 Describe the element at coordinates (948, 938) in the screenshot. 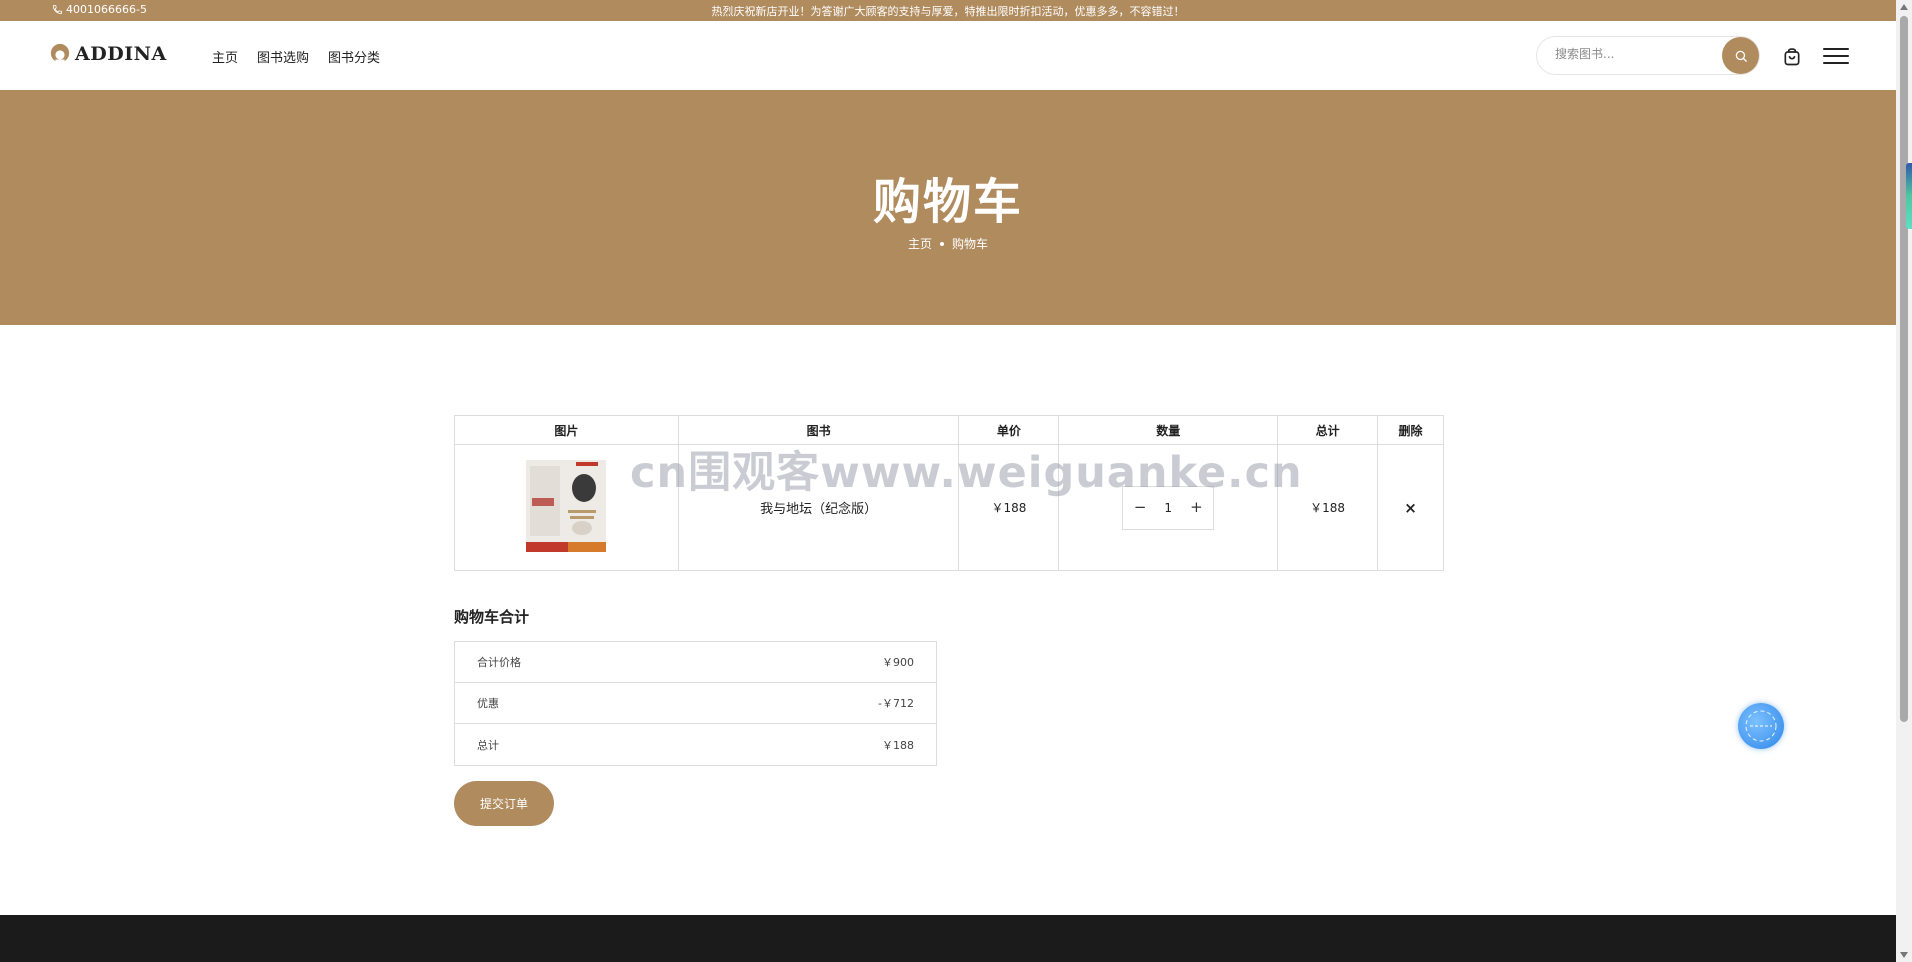

I see `site-footer` at that location.